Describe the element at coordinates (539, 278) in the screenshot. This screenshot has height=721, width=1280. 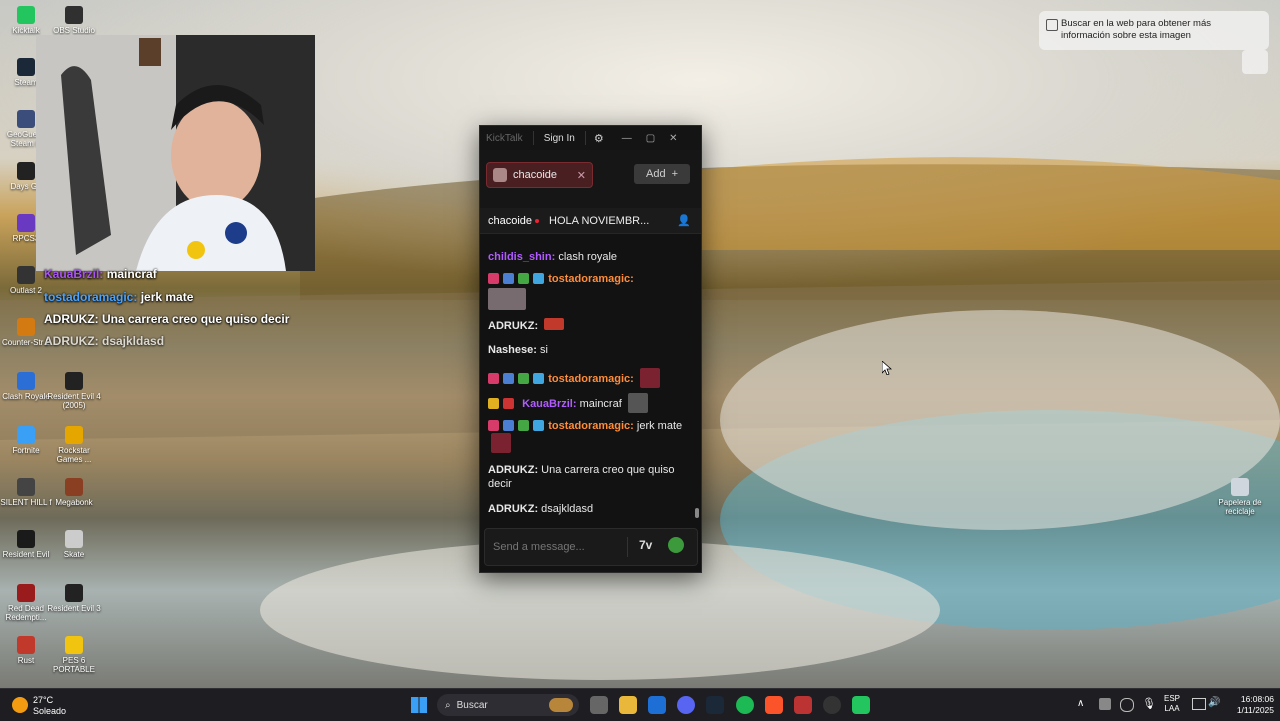
I see `cube-badge-icon` at that location.